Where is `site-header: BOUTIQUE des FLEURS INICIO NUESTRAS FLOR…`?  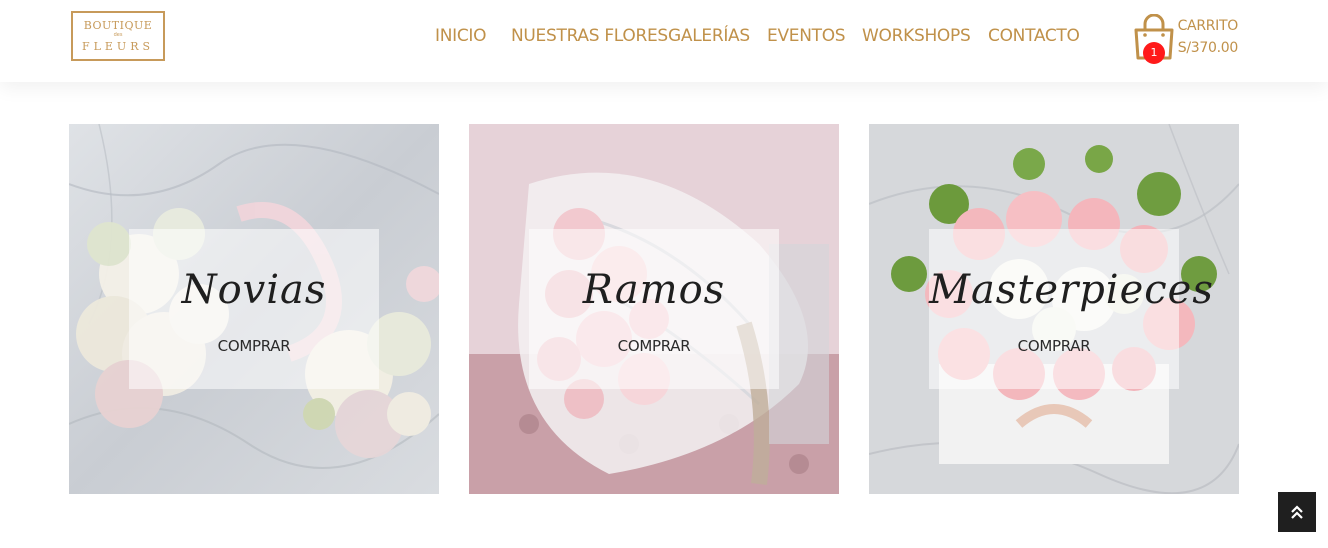 site-header: BOUTIQUE des FLEURS INICIO NUESTRAS FLOR… is located at coordinates (664, 41).